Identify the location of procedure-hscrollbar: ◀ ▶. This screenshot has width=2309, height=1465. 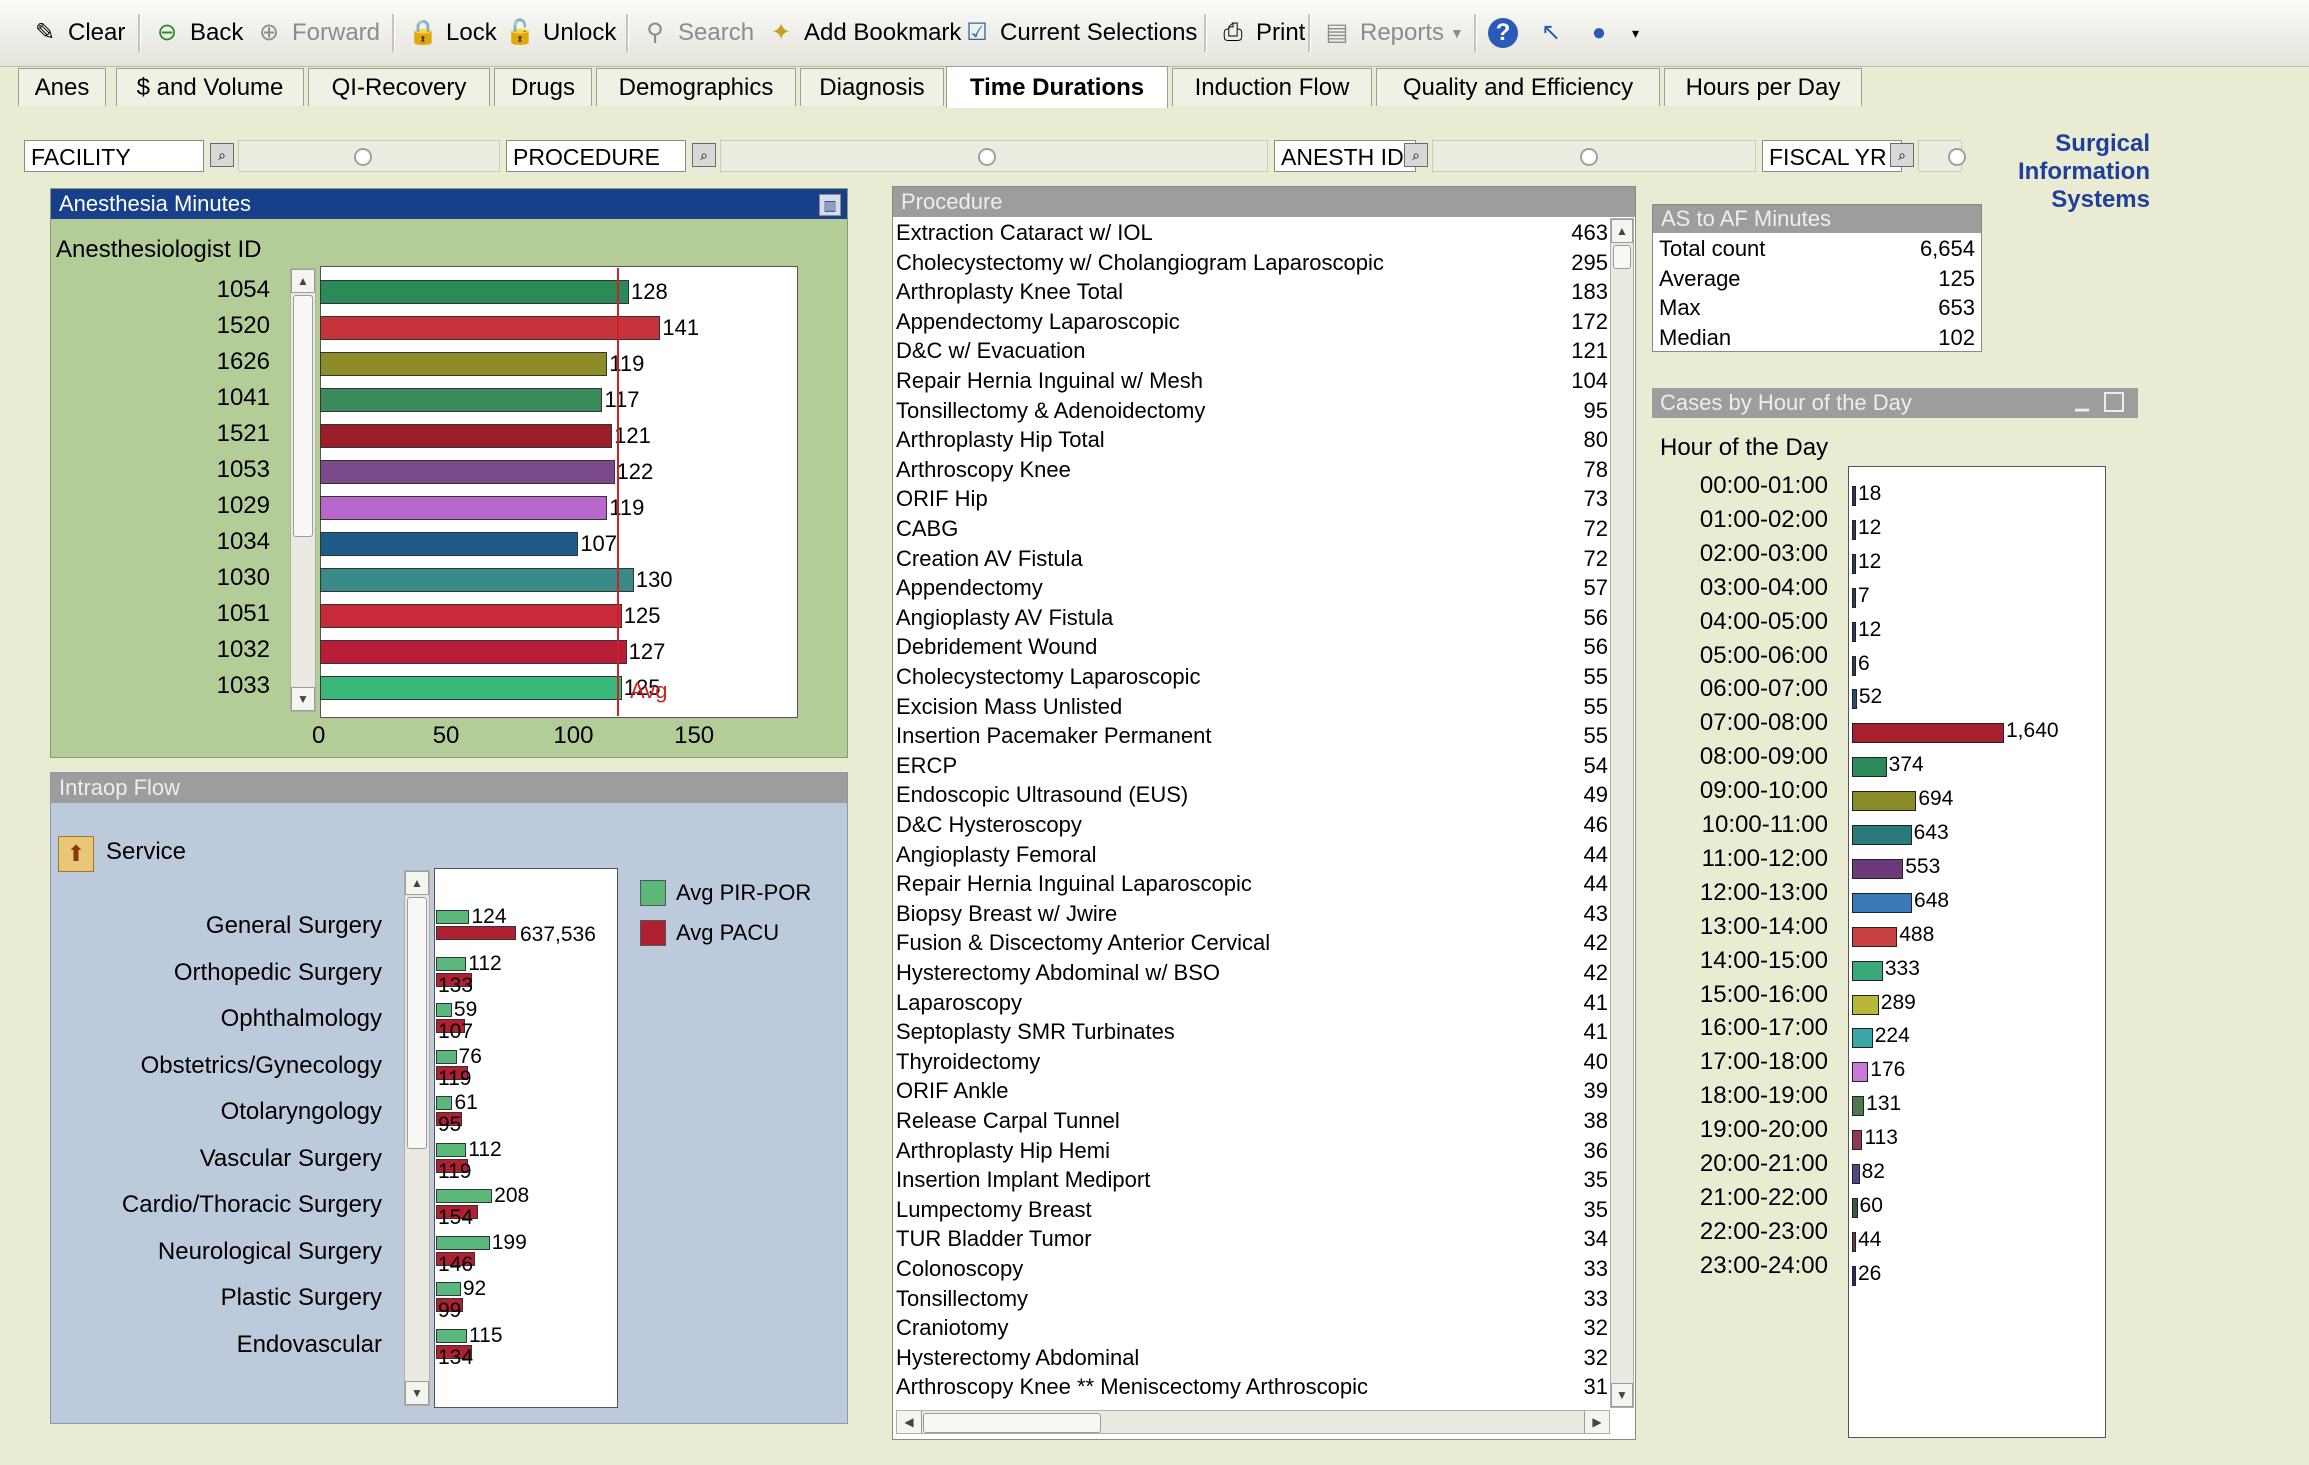
(1253, 1422).